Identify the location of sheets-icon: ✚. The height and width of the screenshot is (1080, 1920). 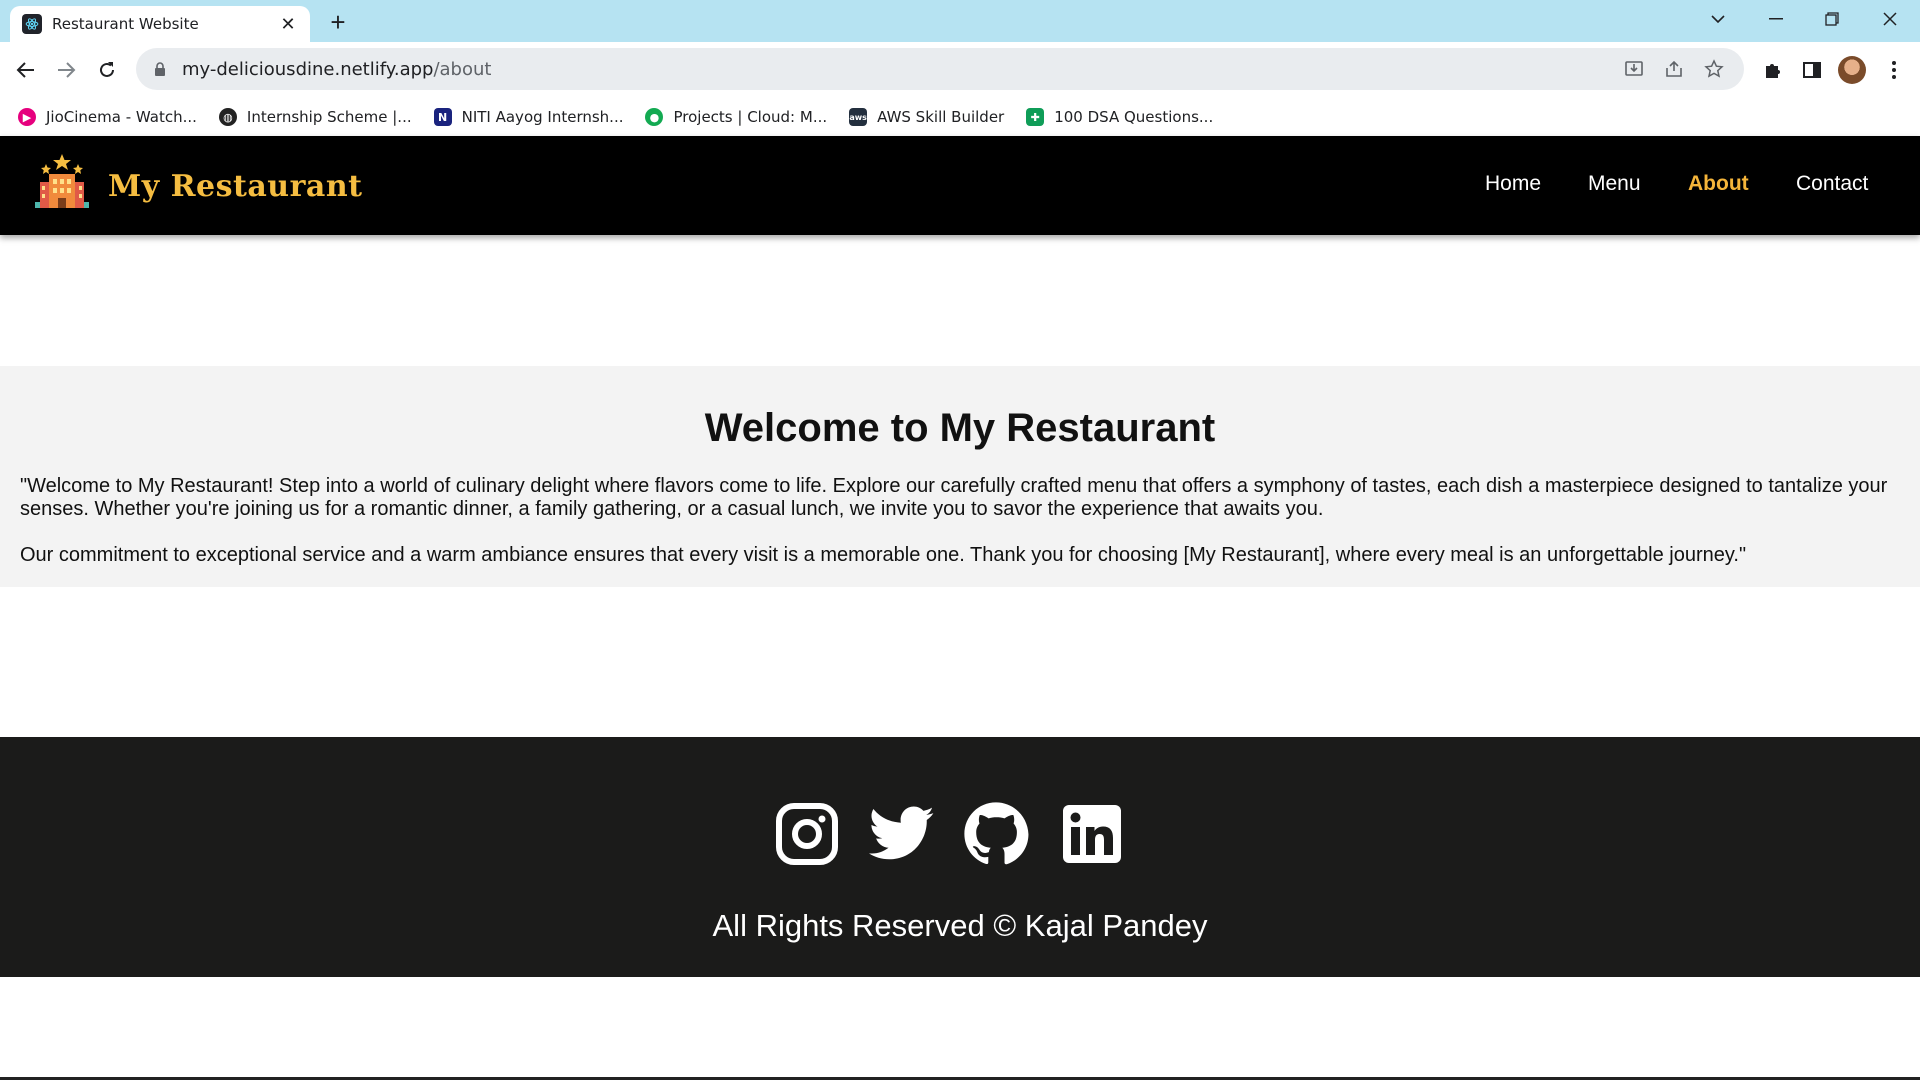
(1035, 117).